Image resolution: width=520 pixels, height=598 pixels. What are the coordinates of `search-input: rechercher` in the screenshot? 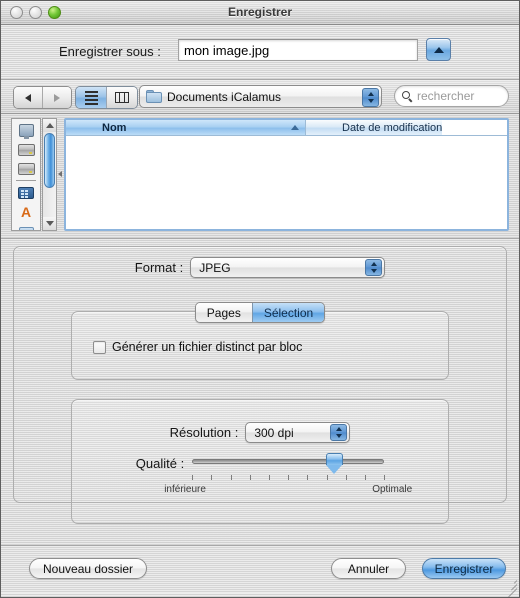 It's located at (451, 96).